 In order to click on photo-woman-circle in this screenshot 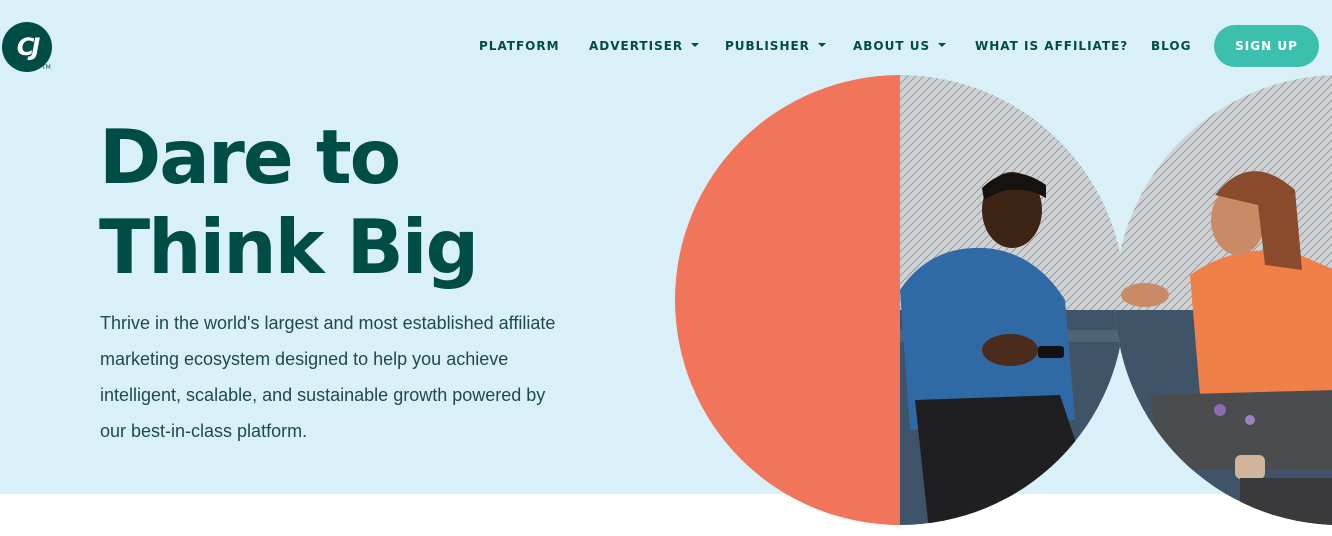, I will do `click(1223, 300)`.